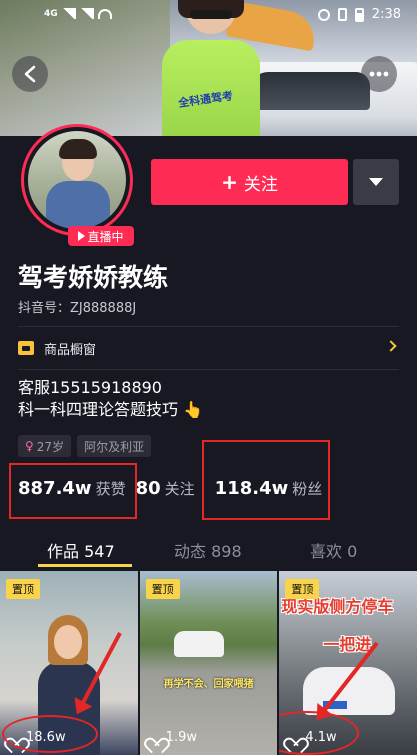 This screenshot has height=755, width=417. What do you see at coordinates (266, 480) in the screenshot?
I see `annotation-box-followers` at bounding box center [266, 480].